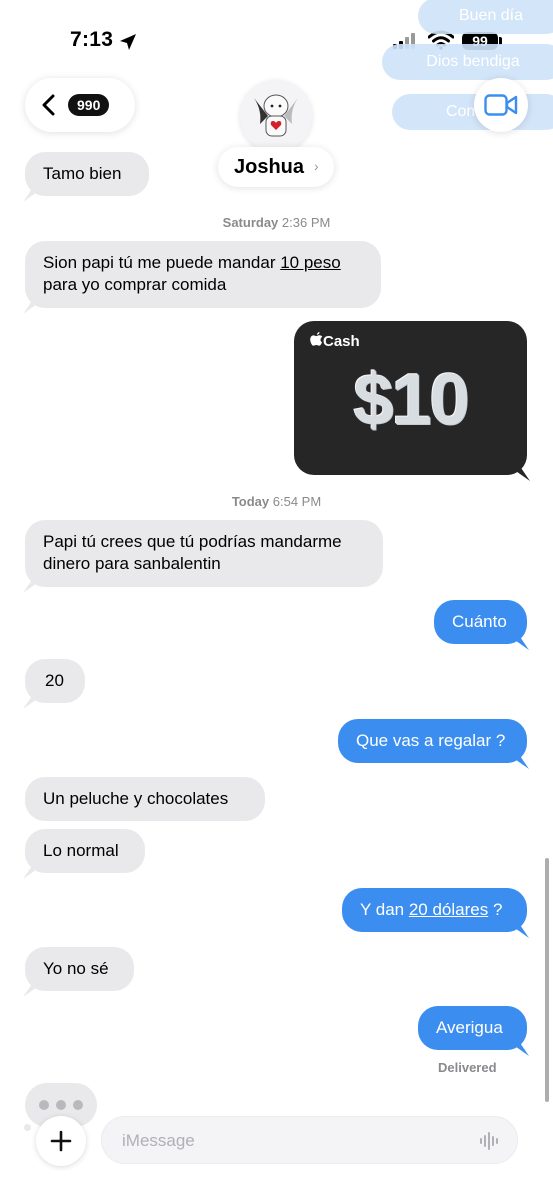 The height and width of the screenshot is (1200, 553). I want to click on incoming-message: Tamo bien, so click(86, 177).